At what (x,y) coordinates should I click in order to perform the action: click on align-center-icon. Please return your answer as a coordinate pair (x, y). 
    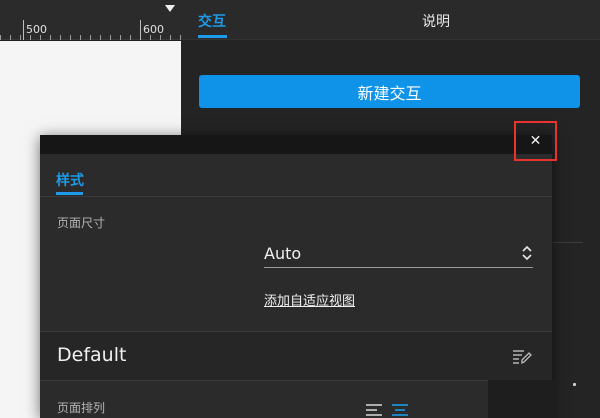
    Looking at the image, I should click on (400, 410).